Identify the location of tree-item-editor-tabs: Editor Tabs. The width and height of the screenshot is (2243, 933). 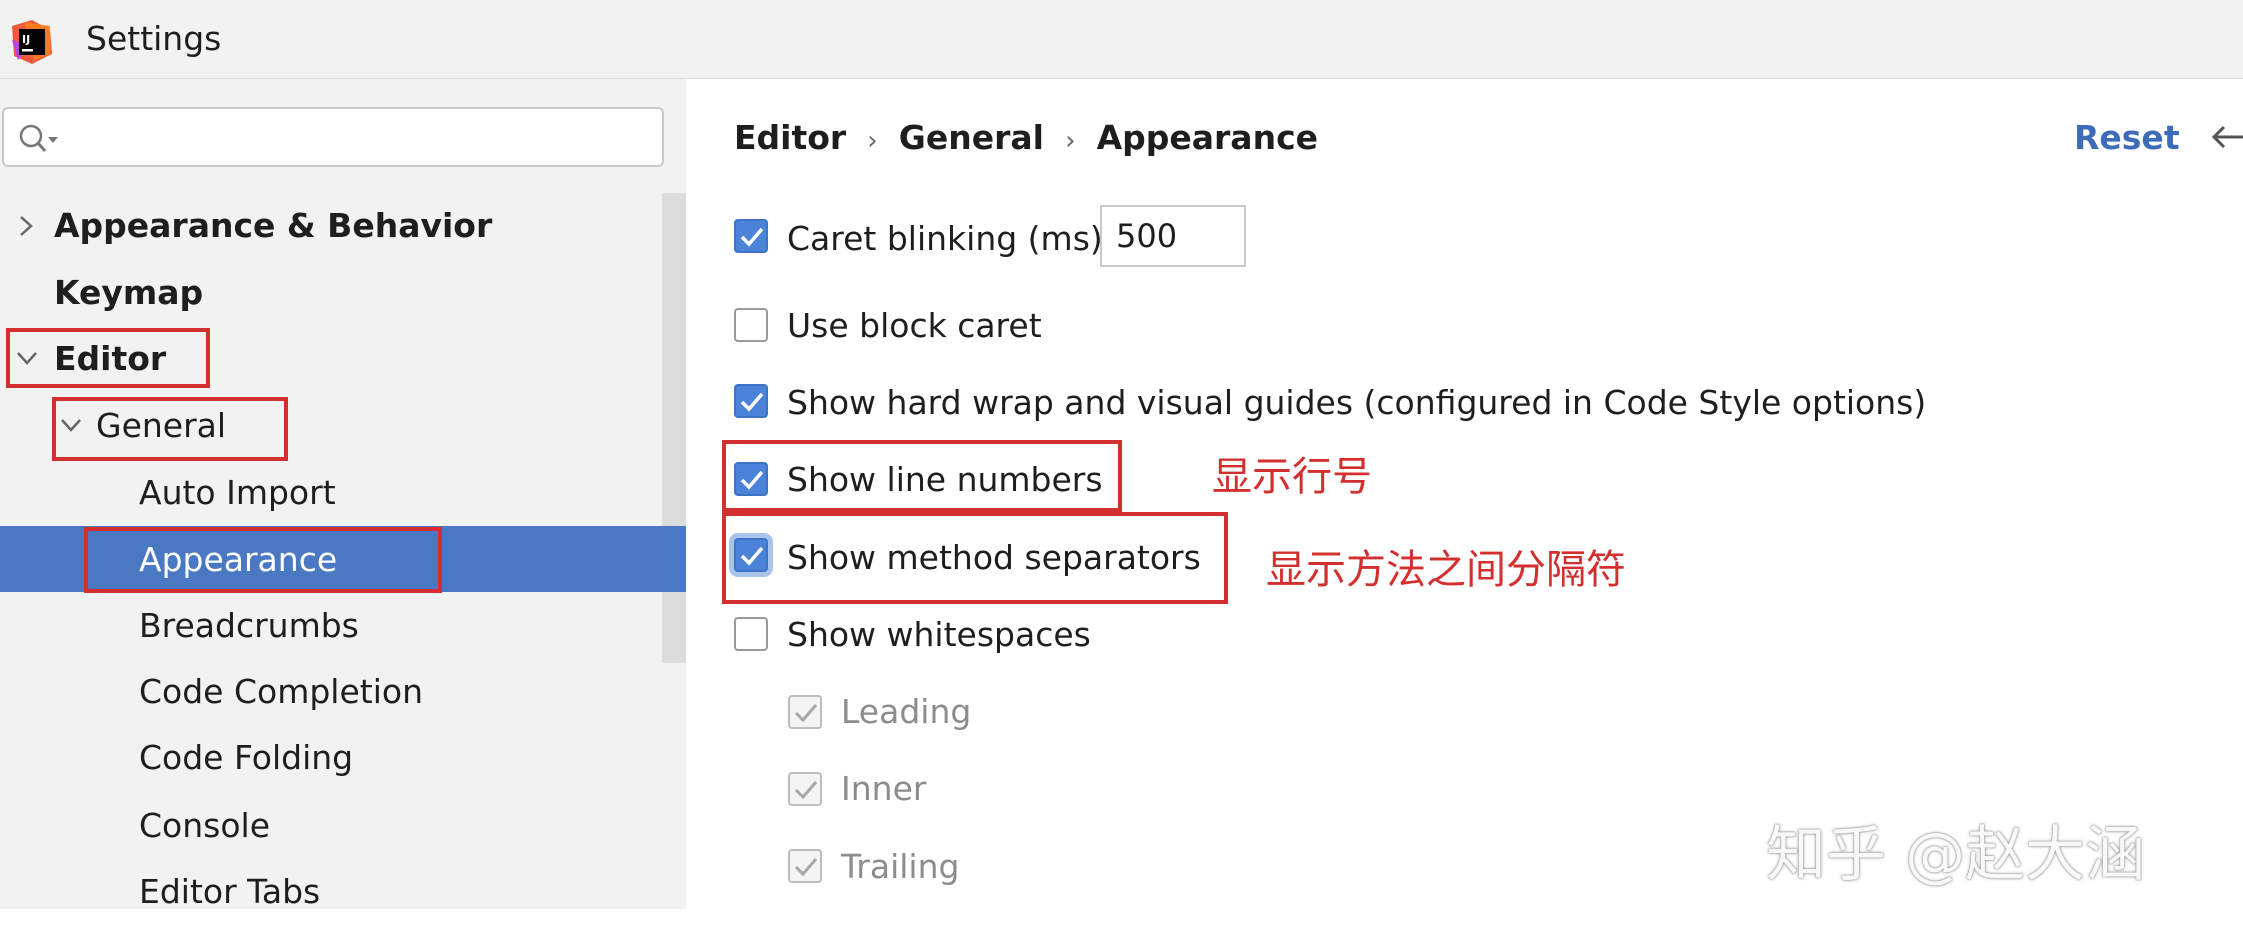
(229, 892).